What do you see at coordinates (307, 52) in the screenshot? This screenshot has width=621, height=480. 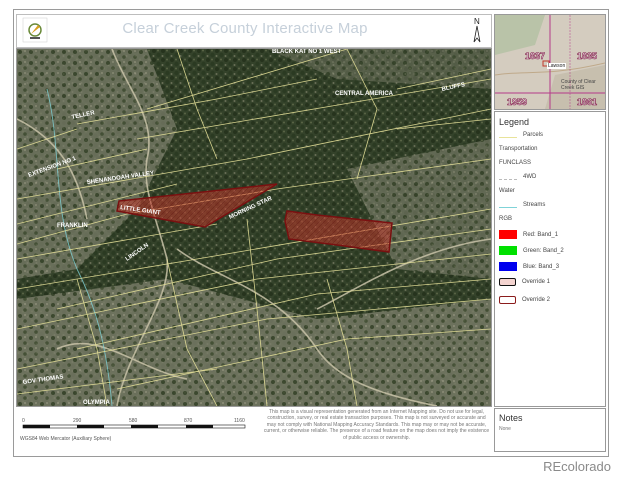 I see `map-label-black-kat: BLACK KAT NO 1 WEST` at bounding box center [307, 52].